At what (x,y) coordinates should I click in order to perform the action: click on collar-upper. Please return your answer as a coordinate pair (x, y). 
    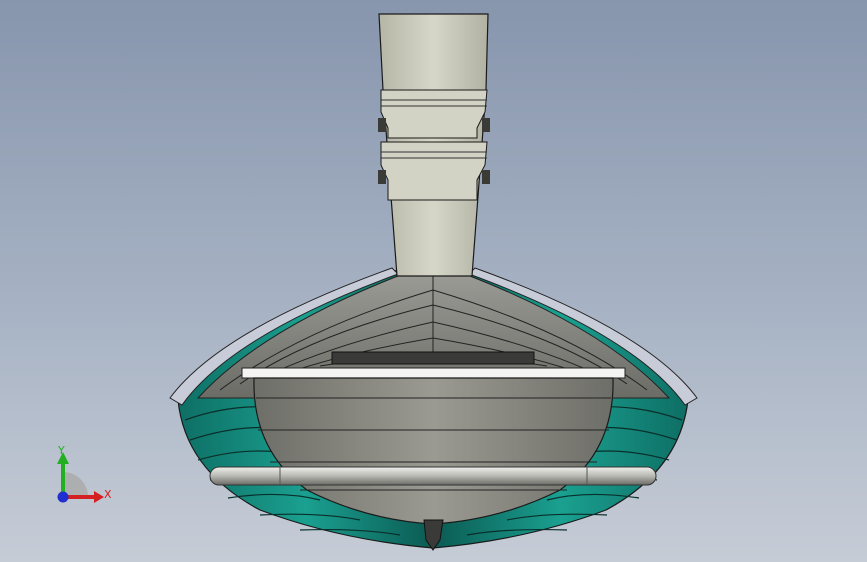
    Looking at the image, I should click on (434, 114).